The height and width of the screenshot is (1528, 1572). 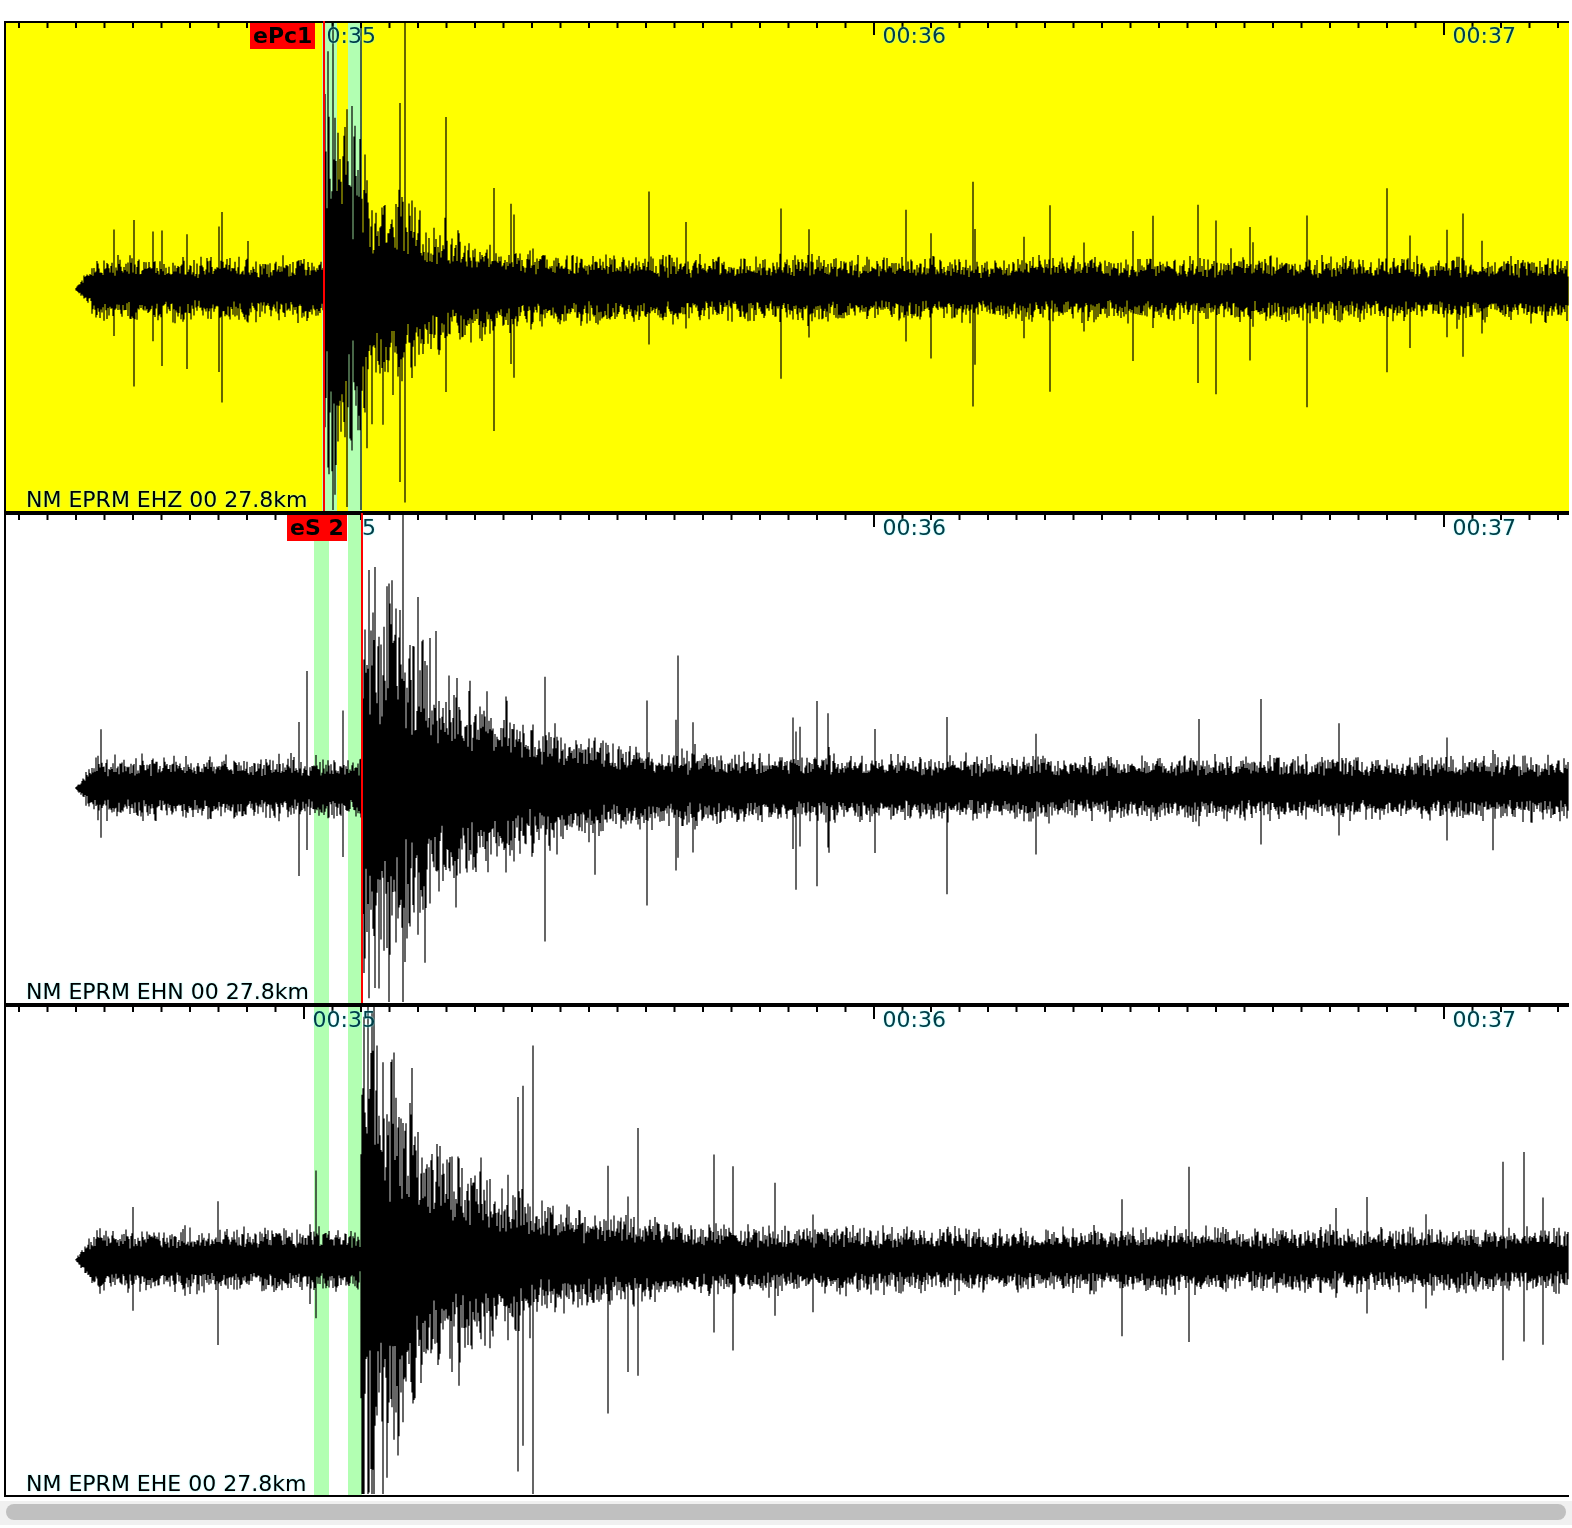 I want to click on horizontal-scrollbar, so click(x=786, y=1512).